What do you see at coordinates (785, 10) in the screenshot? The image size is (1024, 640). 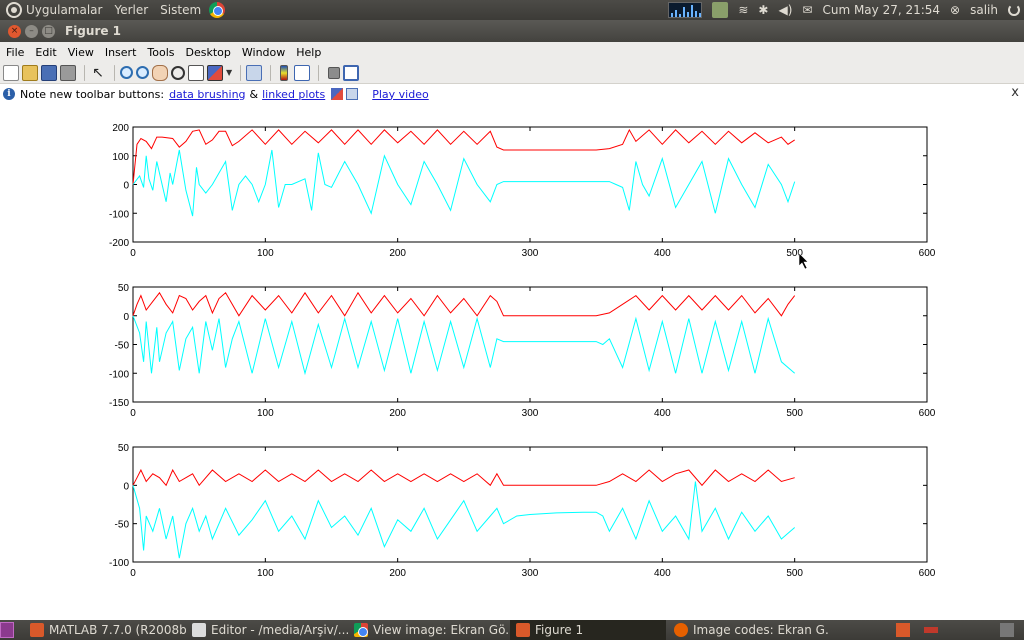 I see `volume-icon: ◀)` at bounding box center [785, 10].